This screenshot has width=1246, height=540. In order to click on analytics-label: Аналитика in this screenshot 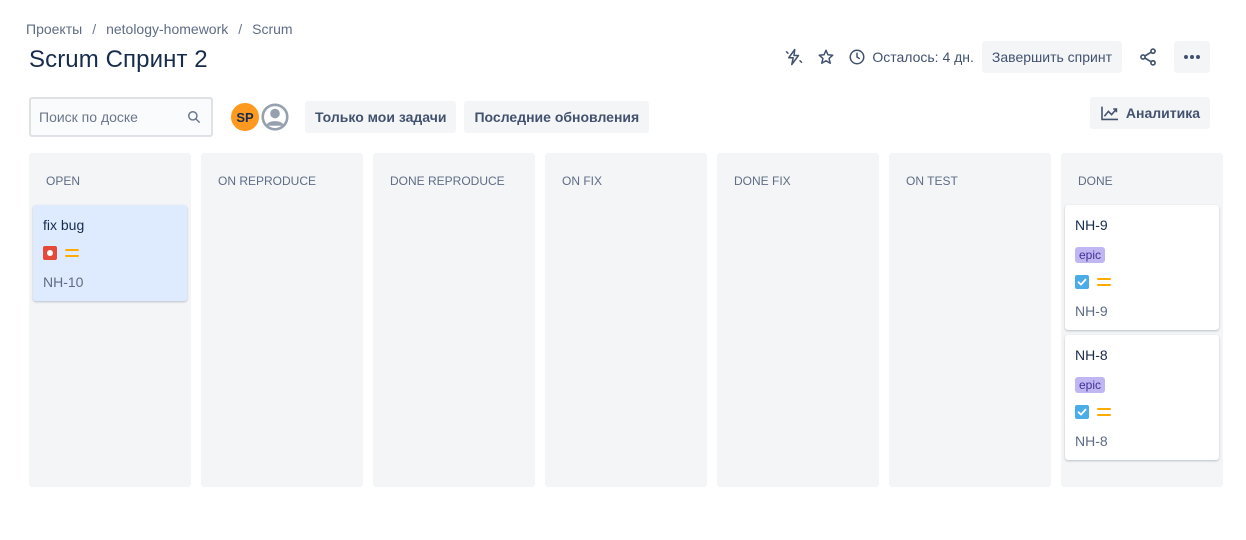, I will do `click(1162, 113)`.